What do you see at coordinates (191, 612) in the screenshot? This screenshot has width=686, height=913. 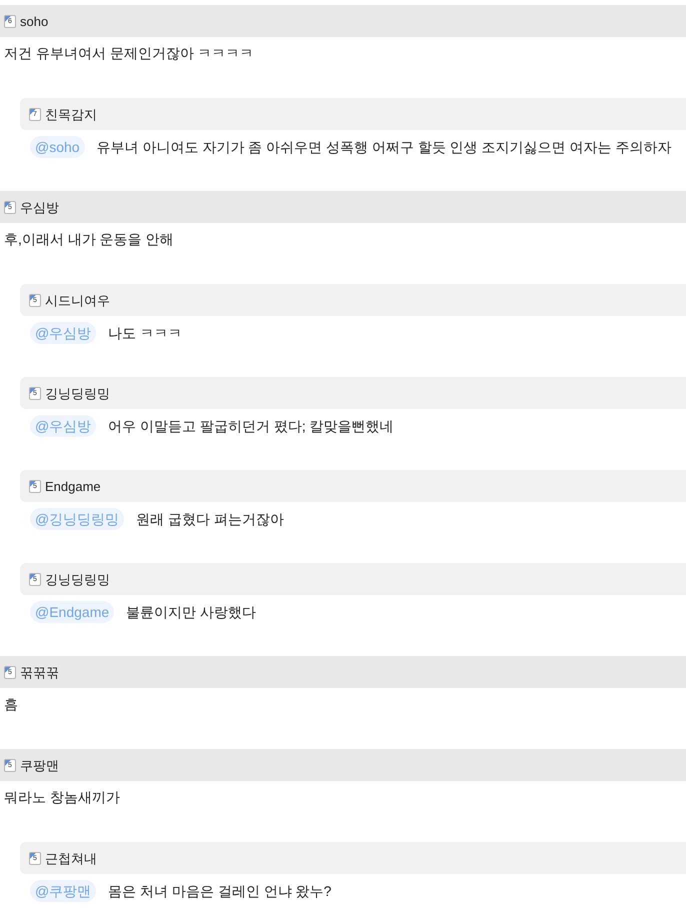 I see `reply-text: 불륜이지만 사랑했다` at bounding box center [191, 612].